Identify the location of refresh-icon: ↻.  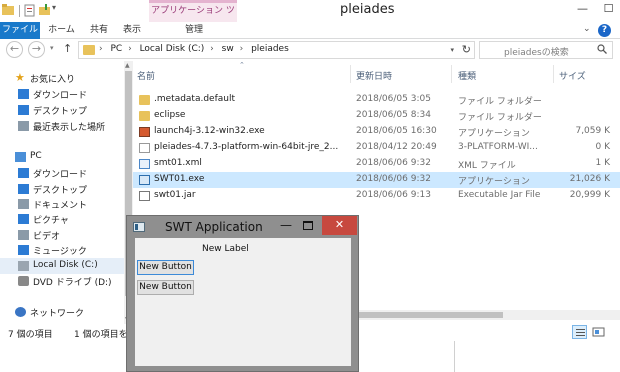
(466, 49).